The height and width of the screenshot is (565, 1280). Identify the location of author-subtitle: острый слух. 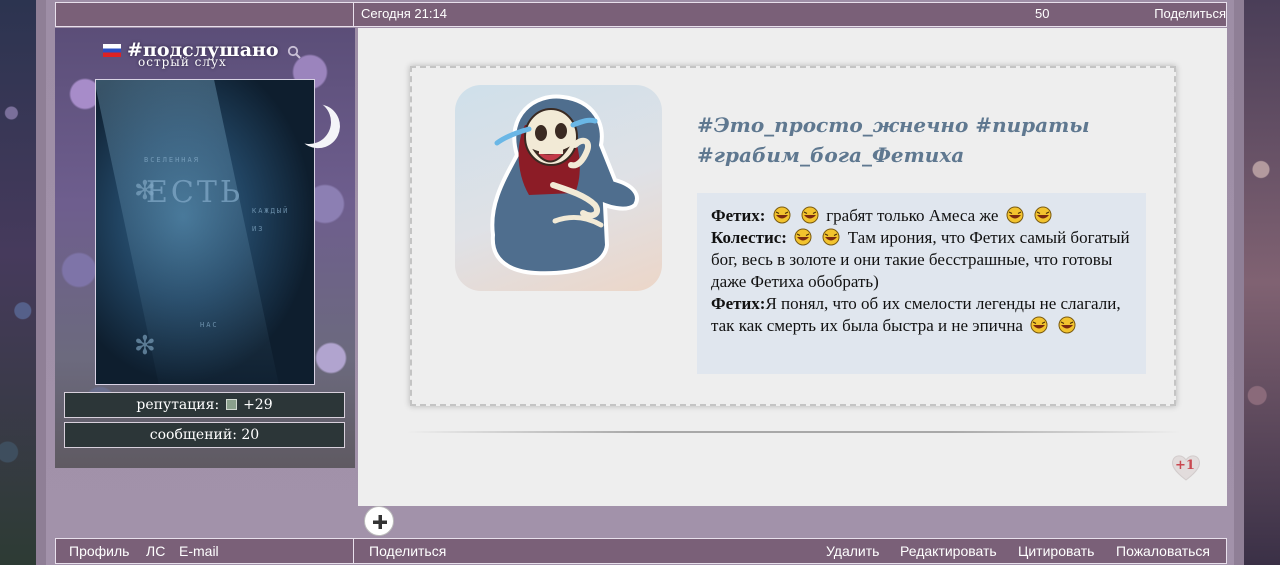
(182, 62).